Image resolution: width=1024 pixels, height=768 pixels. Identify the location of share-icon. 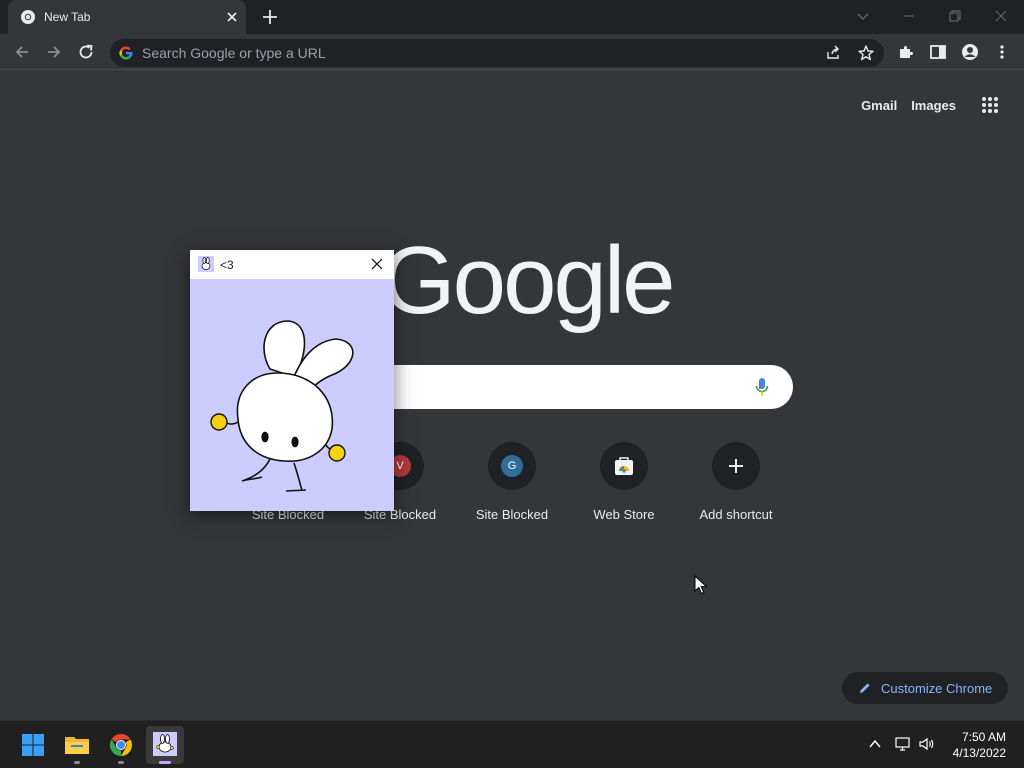
(834, 53).